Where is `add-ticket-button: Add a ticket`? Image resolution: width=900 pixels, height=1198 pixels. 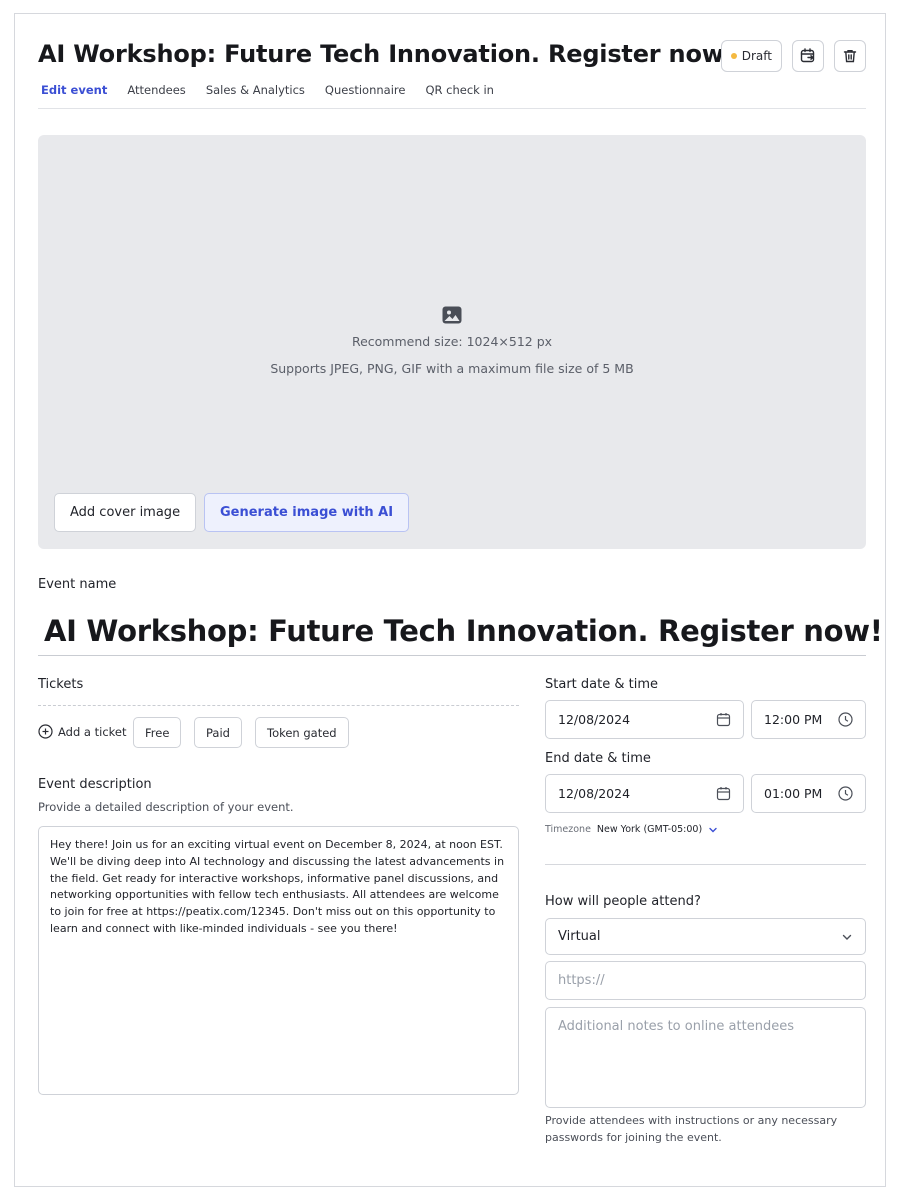 add-ticket-button: Add a ticket is located at coordinates (82, 731).